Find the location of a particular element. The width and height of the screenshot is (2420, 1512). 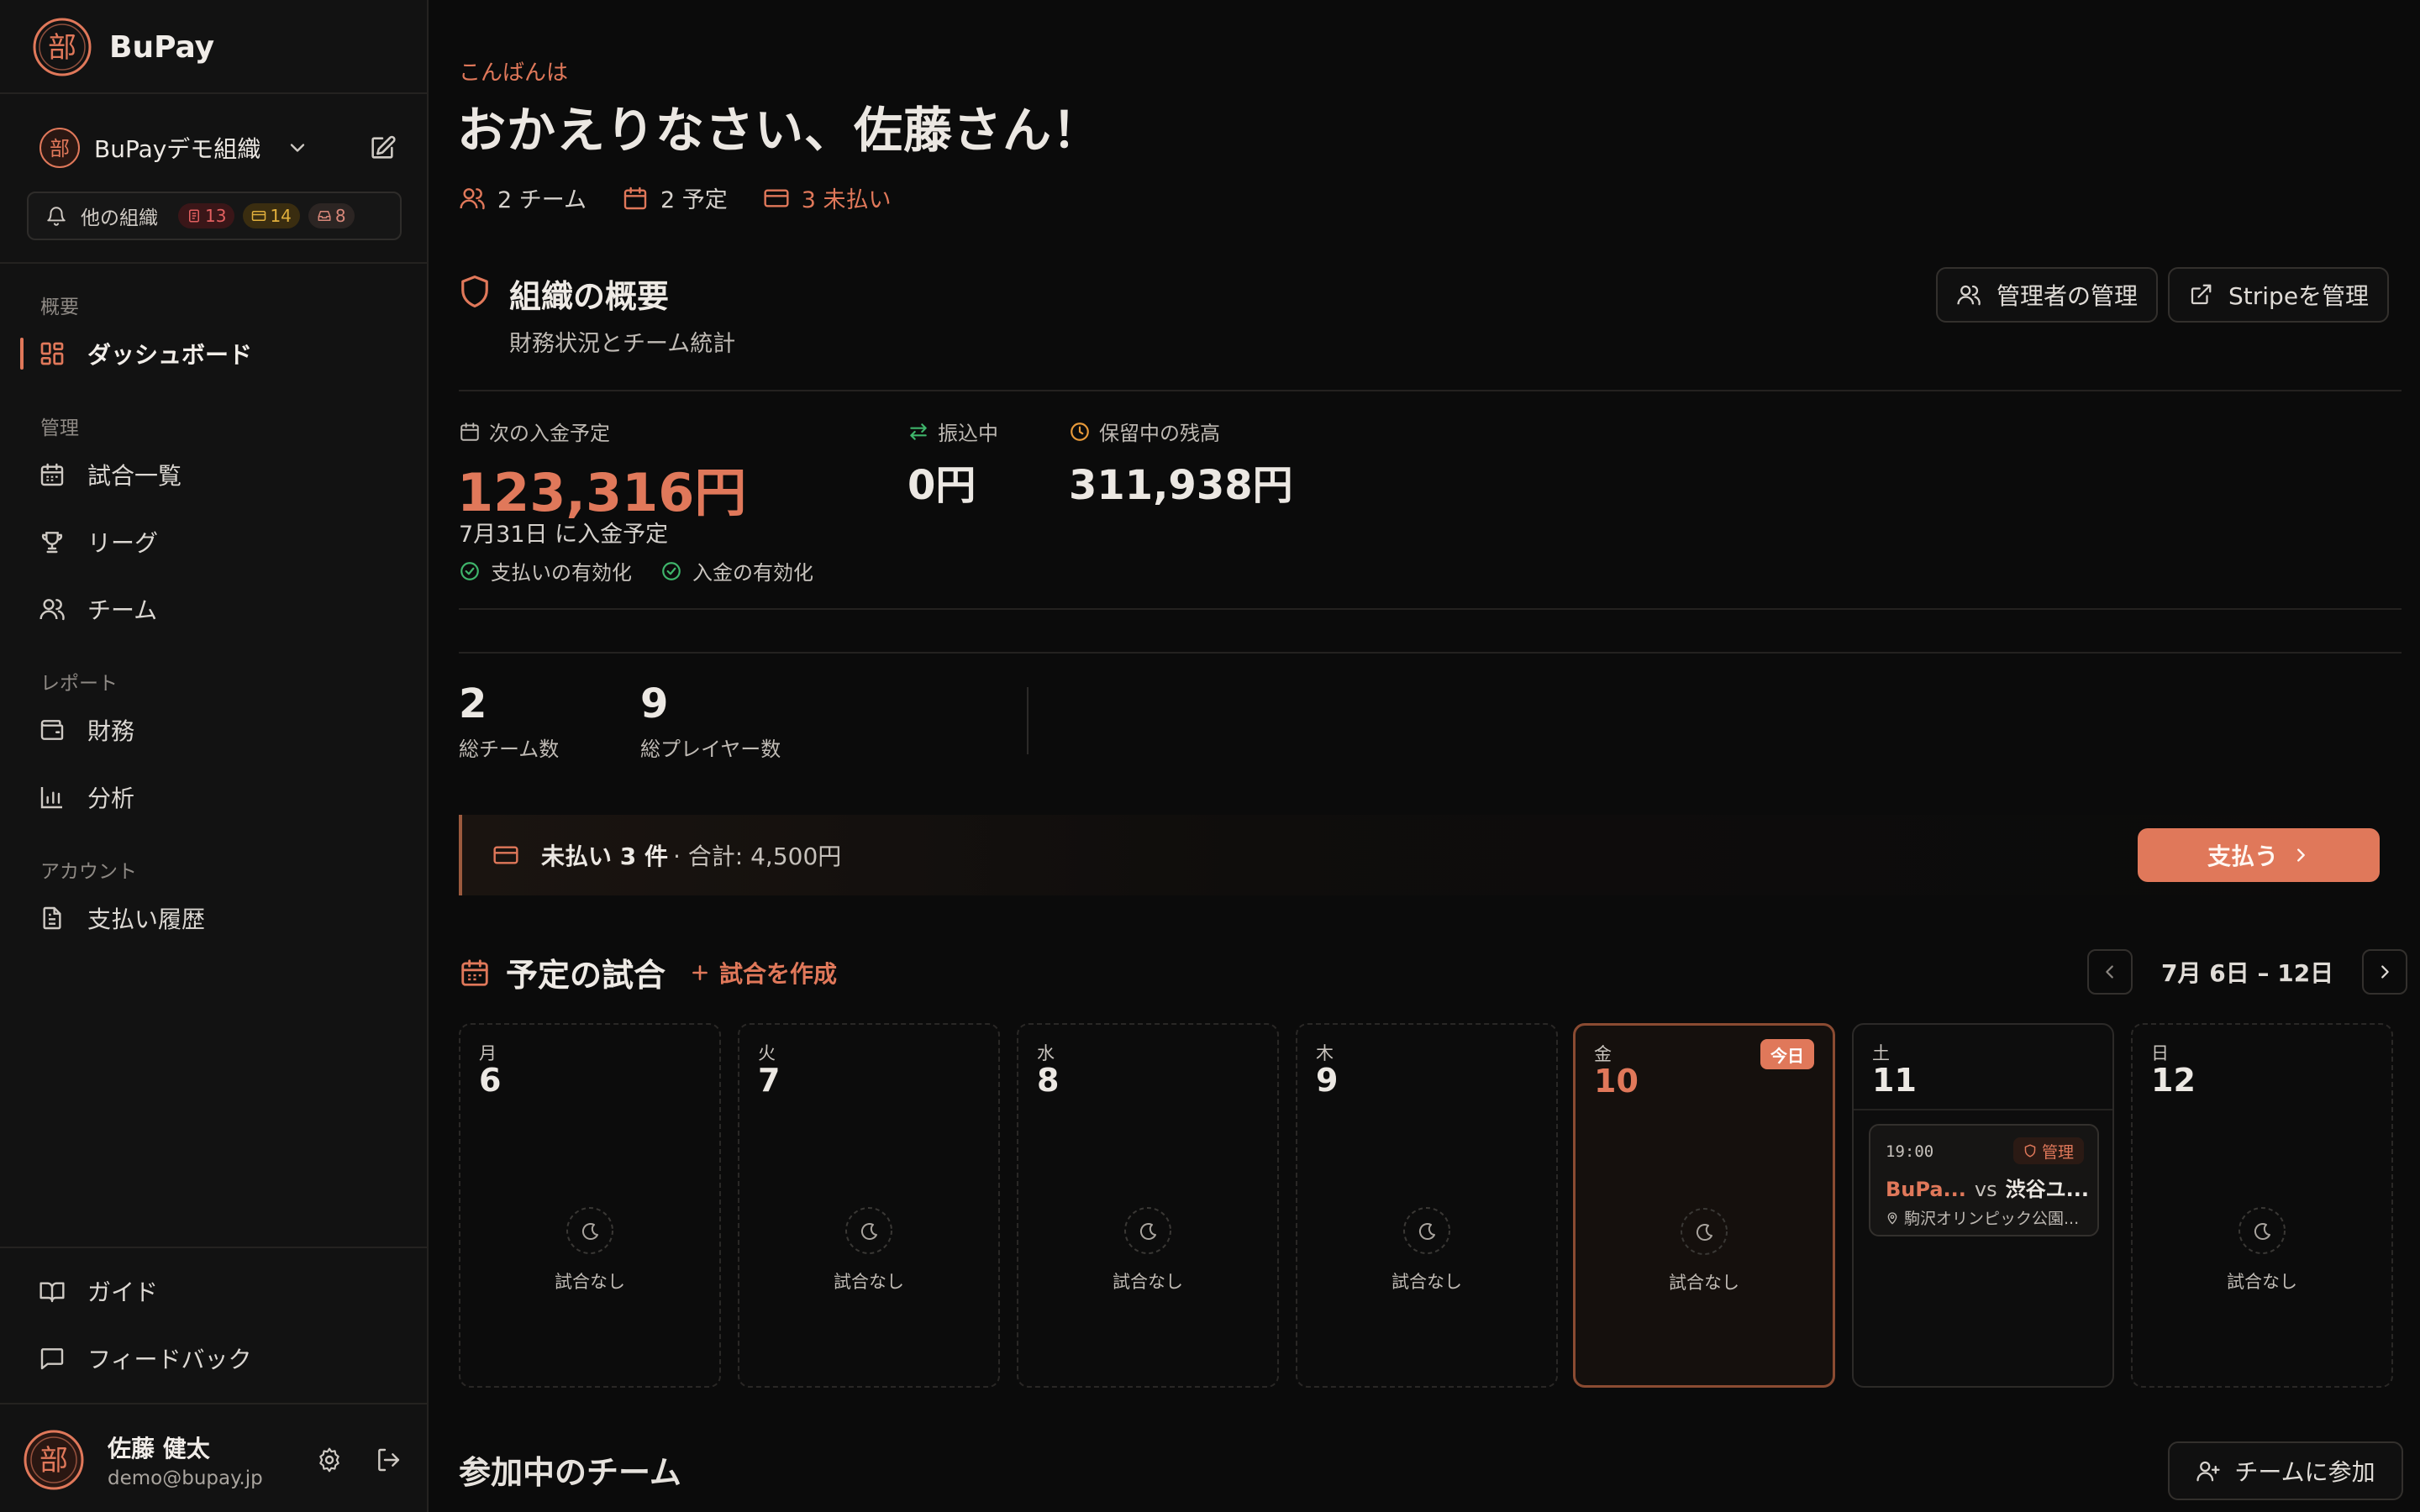

bupay-logo-icon: 部 is located at coordinates (62, 47).